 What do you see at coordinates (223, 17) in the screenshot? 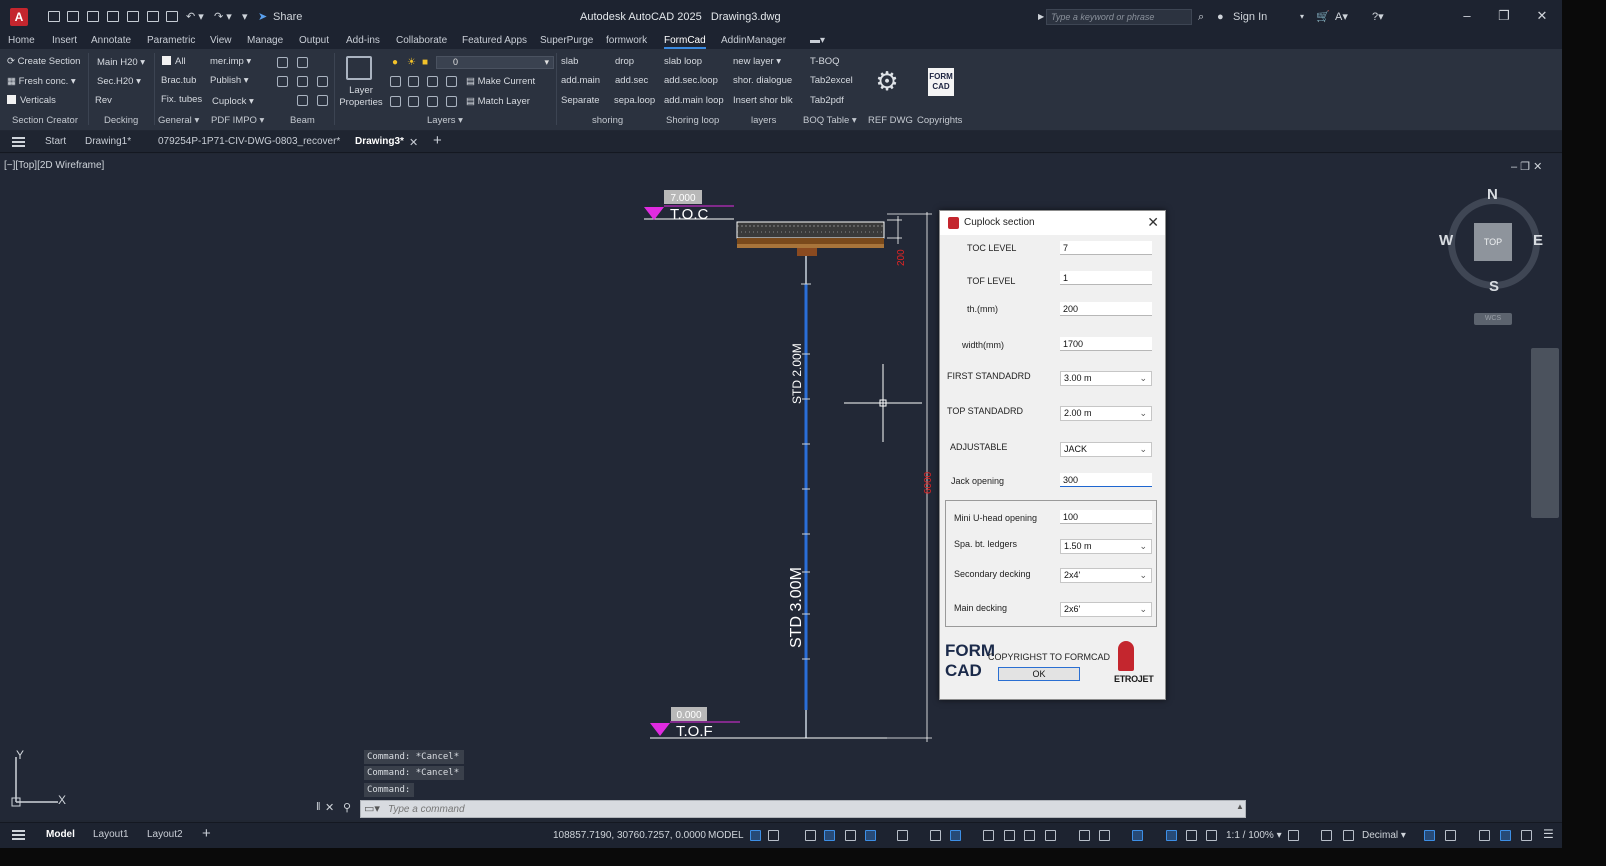
I see `redo-icon: ↷ ▾` at bounding box center [223, 17].